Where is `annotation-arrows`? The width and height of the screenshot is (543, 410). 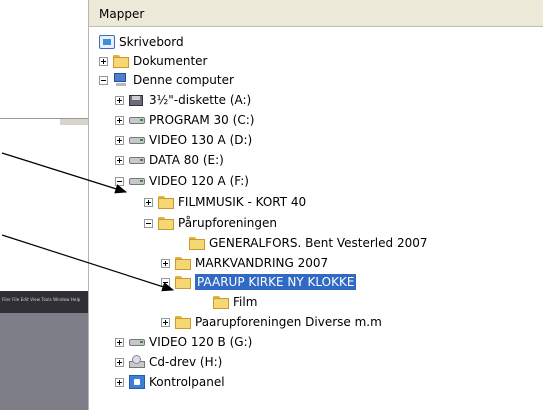
annotation-arrows is located at coordinates (88, 222).